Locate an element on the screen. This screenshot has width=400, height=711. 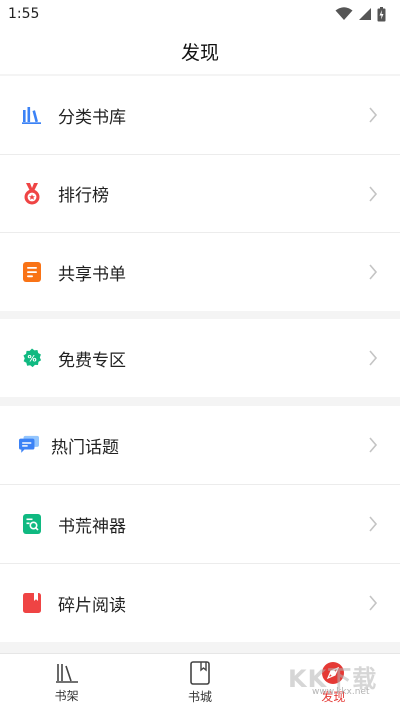
list-item-shared-booklist: 共享书单 is located at coordinates (200, 272).